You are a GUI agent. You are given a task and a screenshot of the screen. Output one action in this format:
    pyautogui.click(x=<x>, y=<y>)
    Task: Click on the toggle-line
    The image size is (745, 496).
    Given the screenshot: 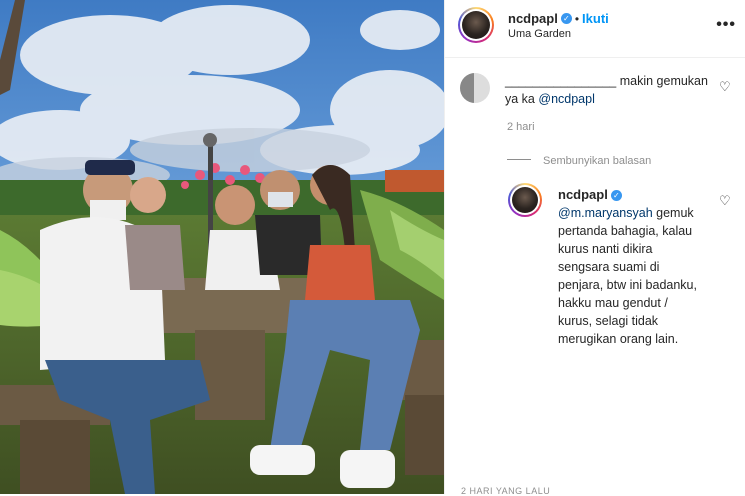 What is the action you would take?
    pyautogui.click(x=519, y=160)
    